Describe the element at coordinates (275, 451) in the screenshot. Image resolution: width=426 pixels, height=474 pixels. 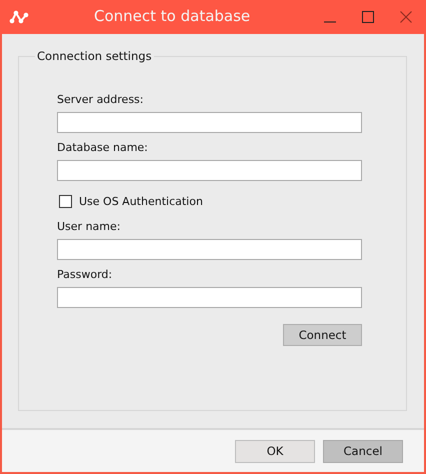
I see `ok-button: OK` at that location.